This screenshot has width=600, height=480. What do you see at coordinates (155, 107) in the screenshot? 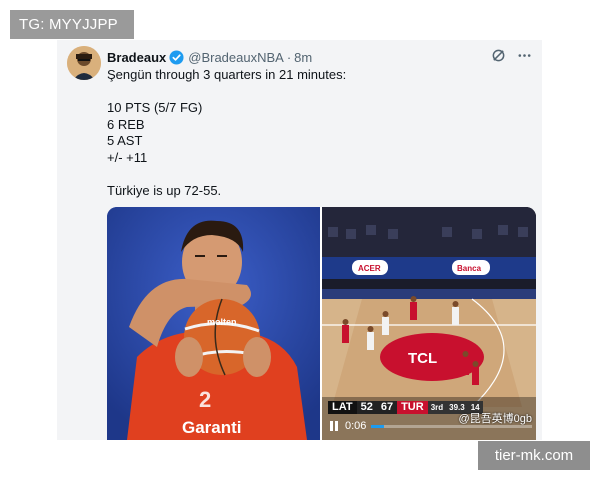
I see `tweet-line: 10 PTS (5/7 FG)` at bounding box center [155, 107].